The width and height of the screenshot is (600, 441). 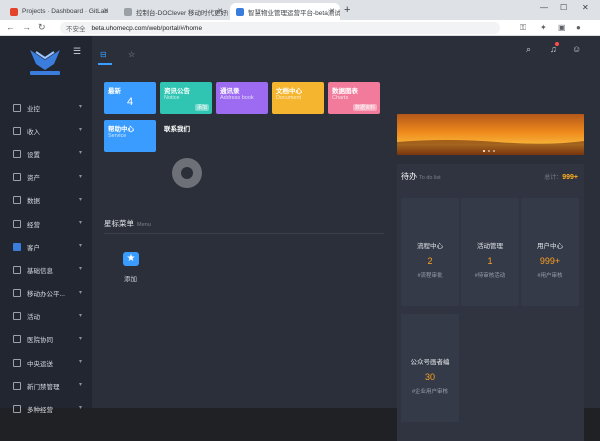 I want to click on todo-cell-value: 30, so click(x=429, y=377).